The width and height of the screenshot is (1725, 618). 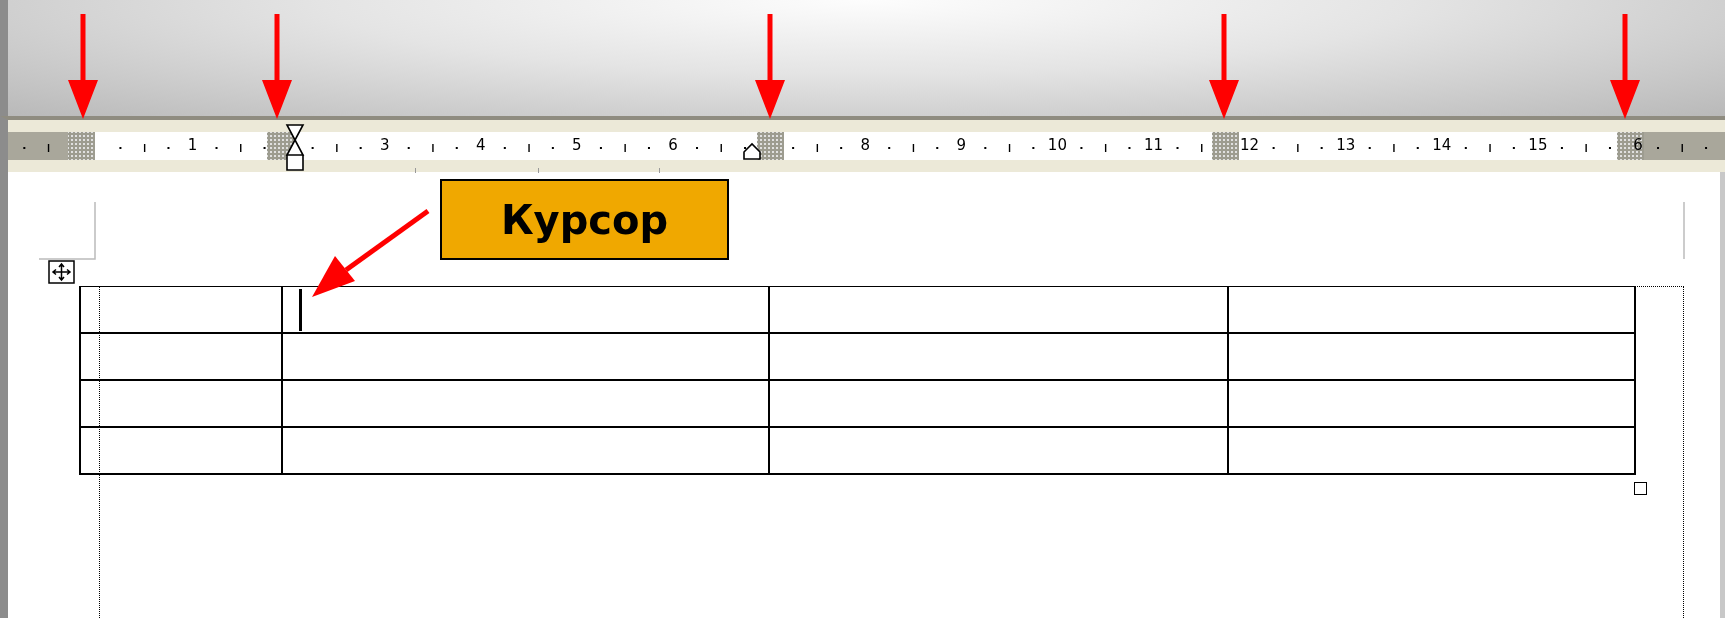 I want to click on ruler-number: 8, so click(x=865, y=145).